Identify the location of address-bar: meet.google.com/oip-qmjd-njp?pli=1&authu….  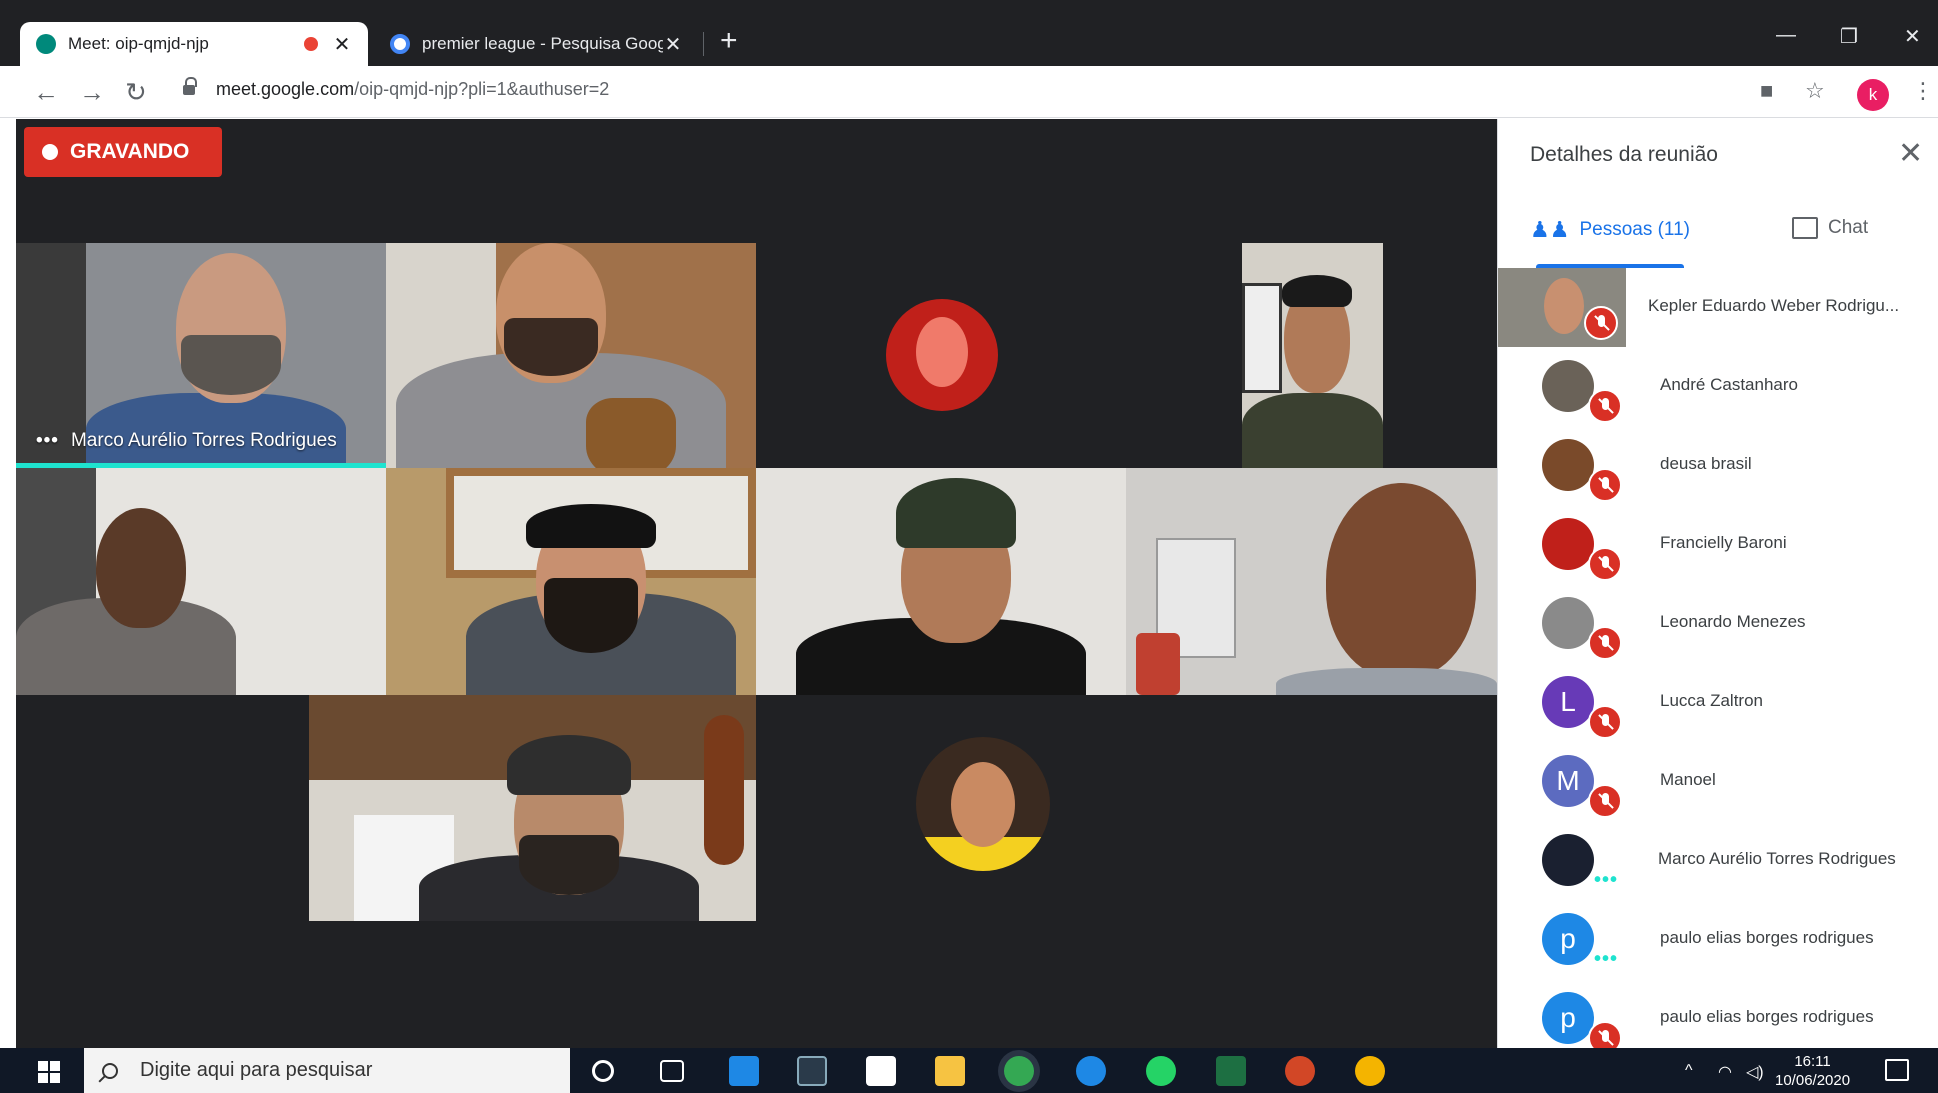
(412, 89).